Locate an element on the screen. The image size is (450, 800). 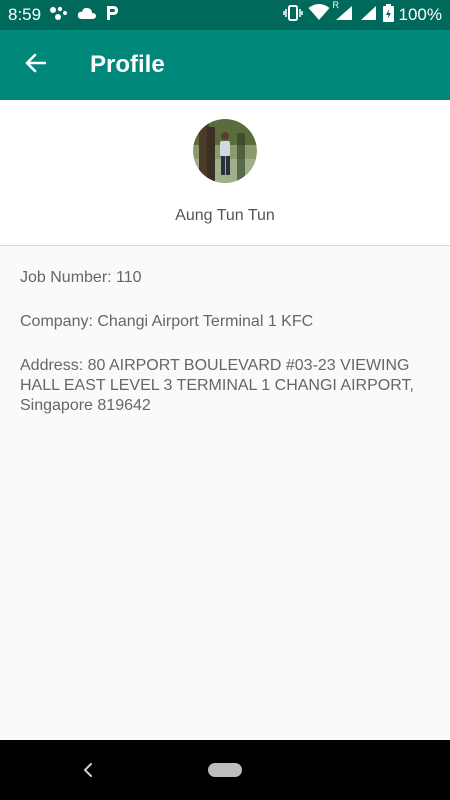
arrow-back-icon is located at coordinates (35, 65).